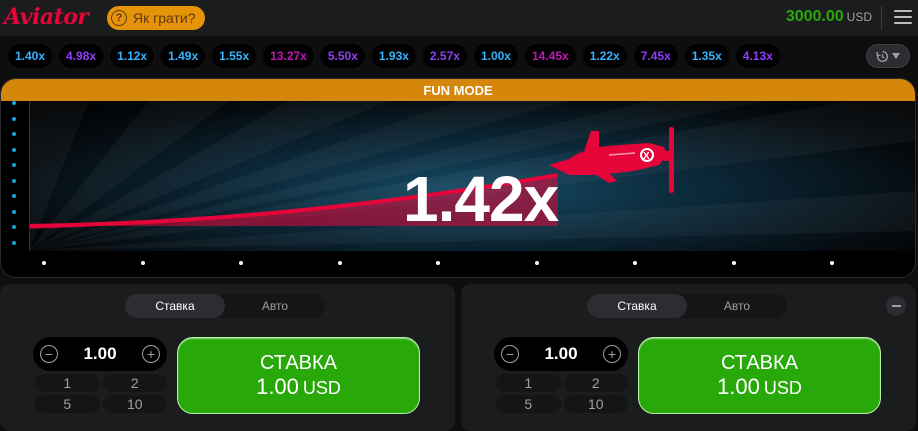  What do you see at coordinates (757, 56) in the screenshot?
I see `history-multiplier: 4.13x` at bounding box center [757, 56].